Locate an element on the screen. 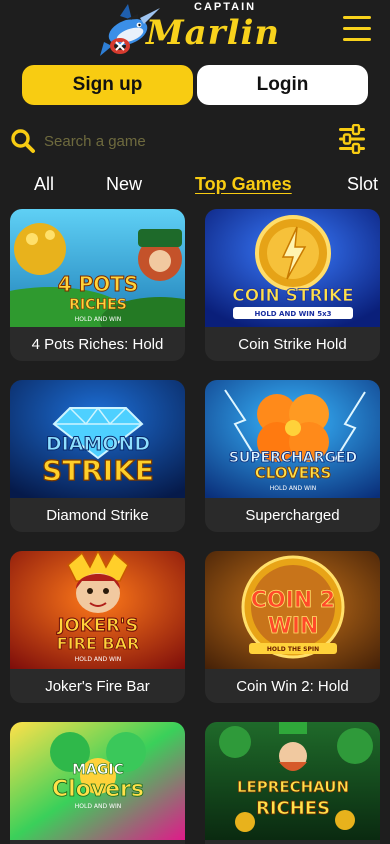  login-button: Login is located at coordinates (282, 85).